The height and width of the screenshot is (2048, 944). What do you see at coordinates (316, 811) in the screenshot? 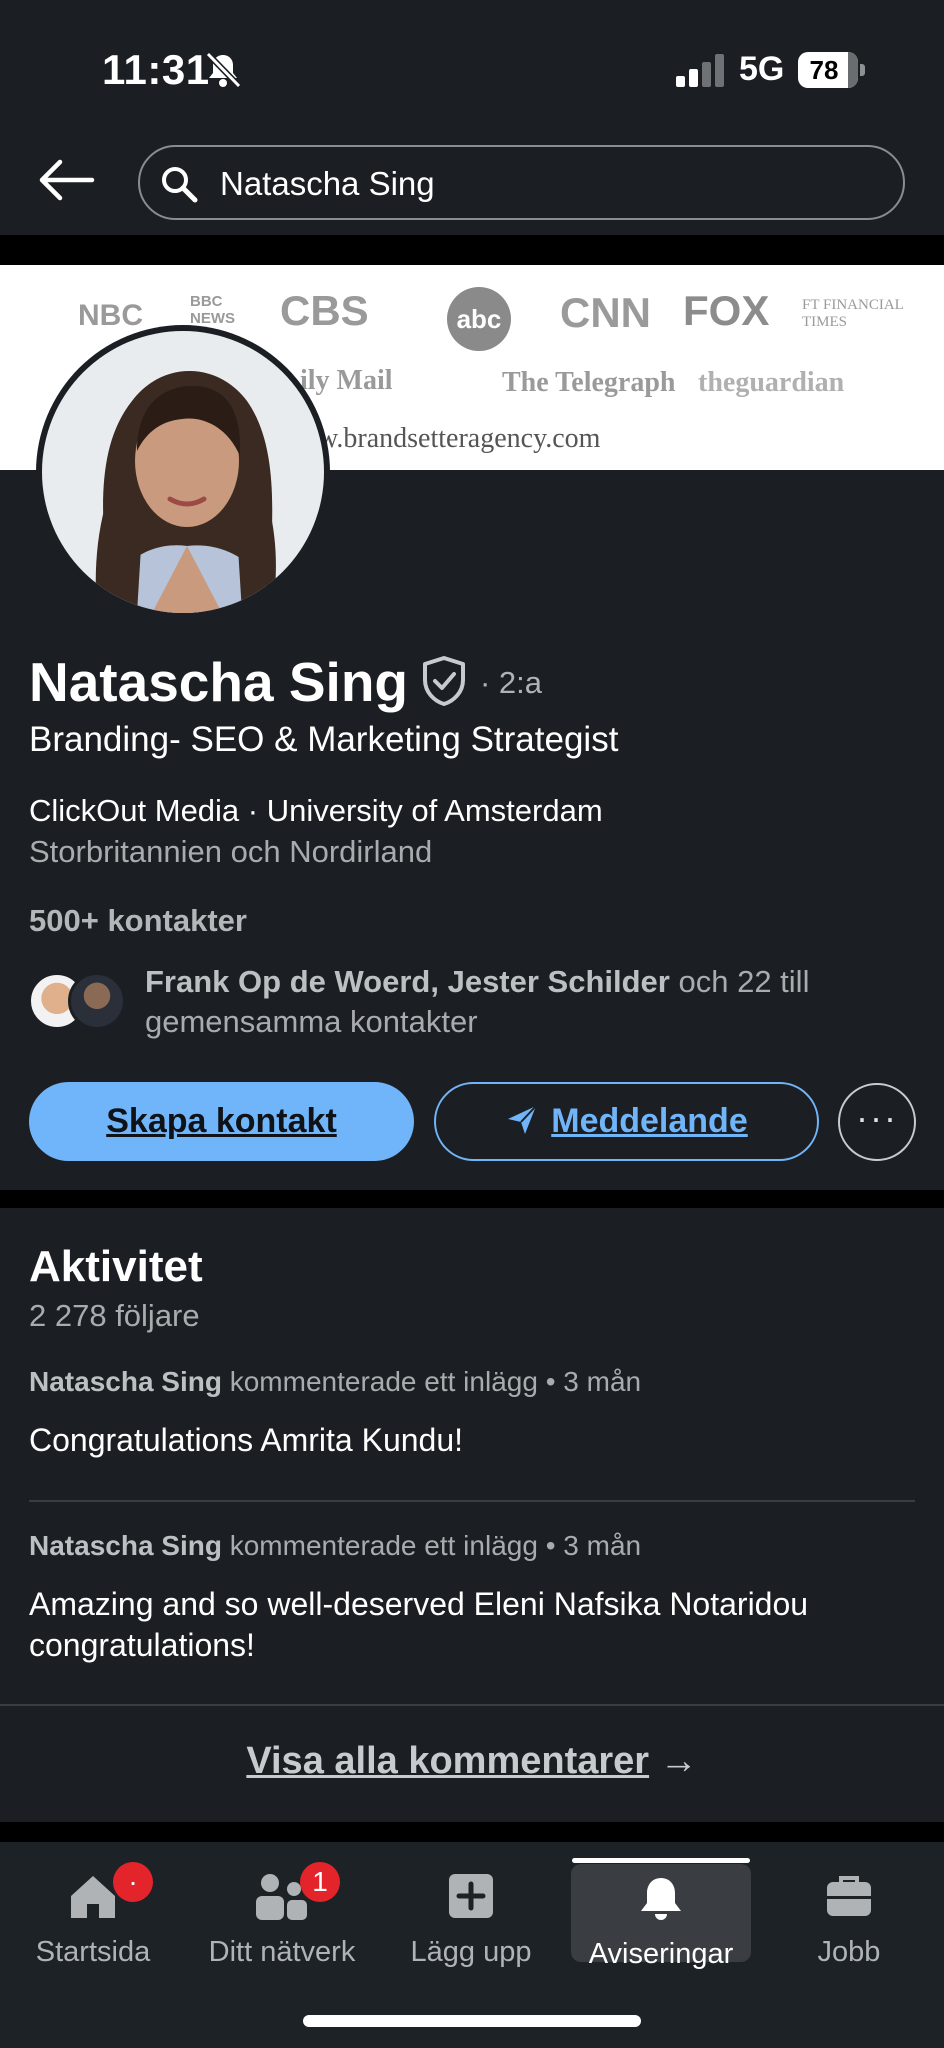
I see `profile-company-education: ClickOut Media · University of Amsterdam` at bounding box center [316, 811].